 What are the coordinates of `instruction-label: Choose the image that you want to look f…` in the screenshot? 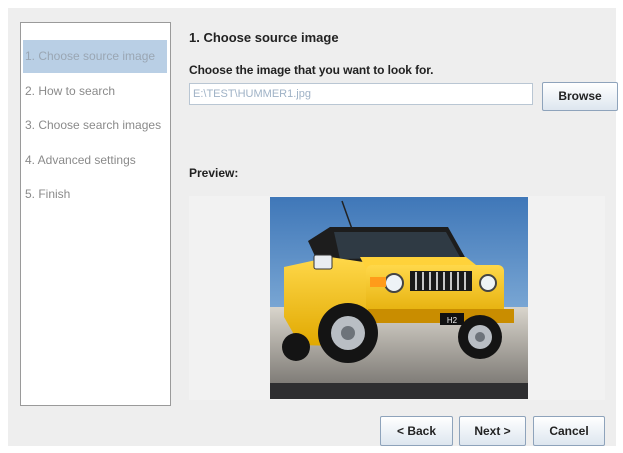 It's located at (311, 70).